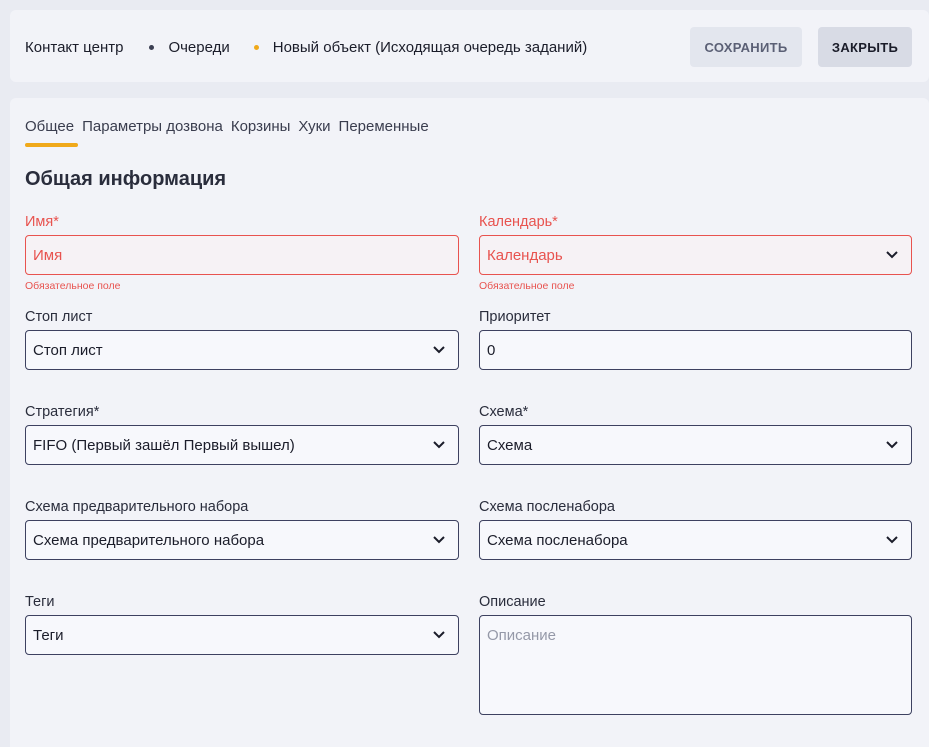 The height and width of the screenshot is (747, 929). I want to click on pre-dial-select: Схема предварительного набора, so click(242, 540).